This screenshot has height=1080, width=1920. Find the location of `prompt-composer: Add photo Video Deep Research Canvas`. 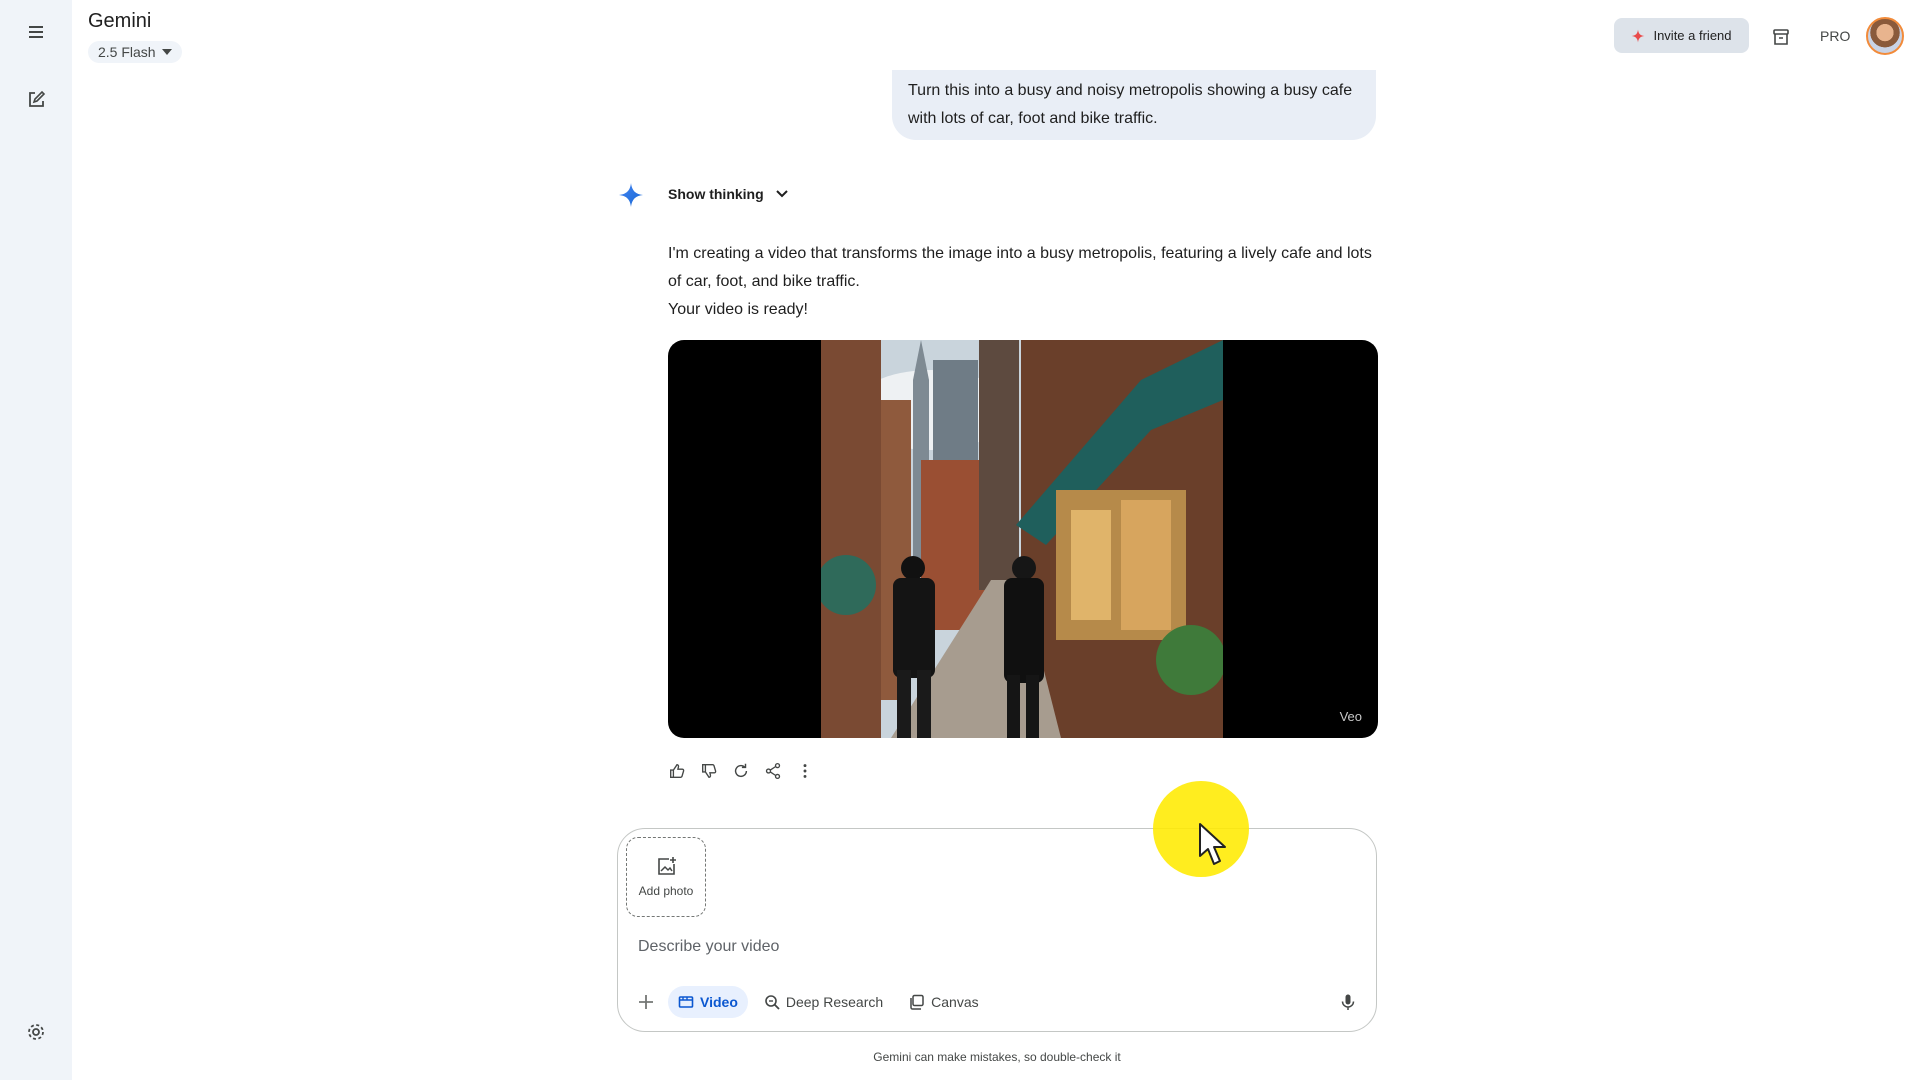

prompt-composer: Add photo Video Deep Research Canvas is located at coordinates (997, 930).